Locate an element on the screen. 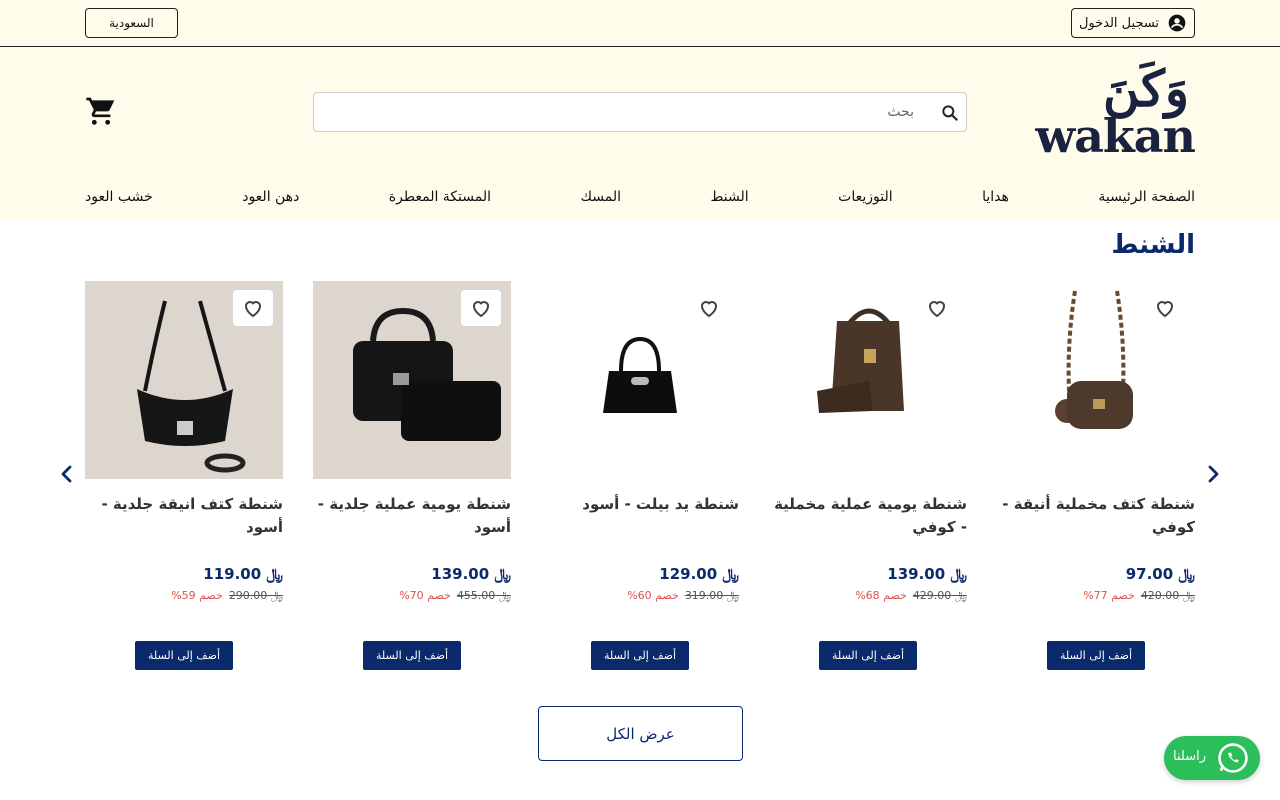 The image size is (1280, 800). whatsapp-label: راسلنا is located at coordinates (1189, 756).